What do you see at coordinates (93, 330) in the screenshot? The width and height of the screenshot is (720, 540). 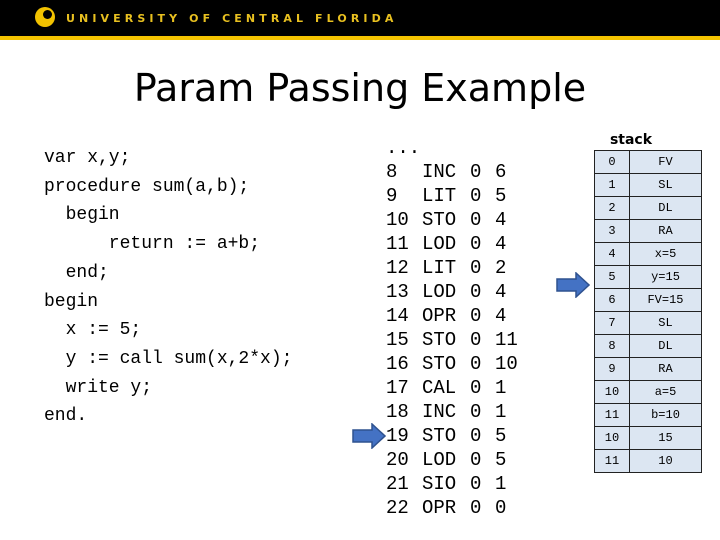 I see `source-line: x := 5;` at bounding box center [93, 330].